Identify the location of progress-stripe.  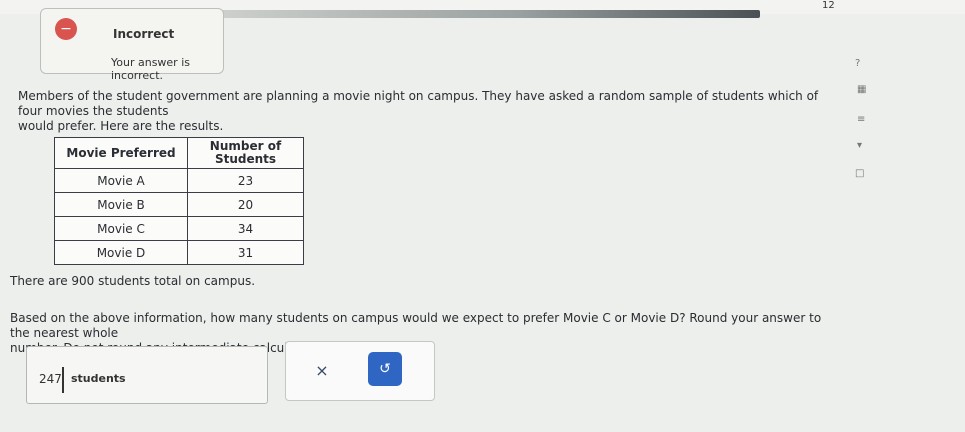
(460, 14).